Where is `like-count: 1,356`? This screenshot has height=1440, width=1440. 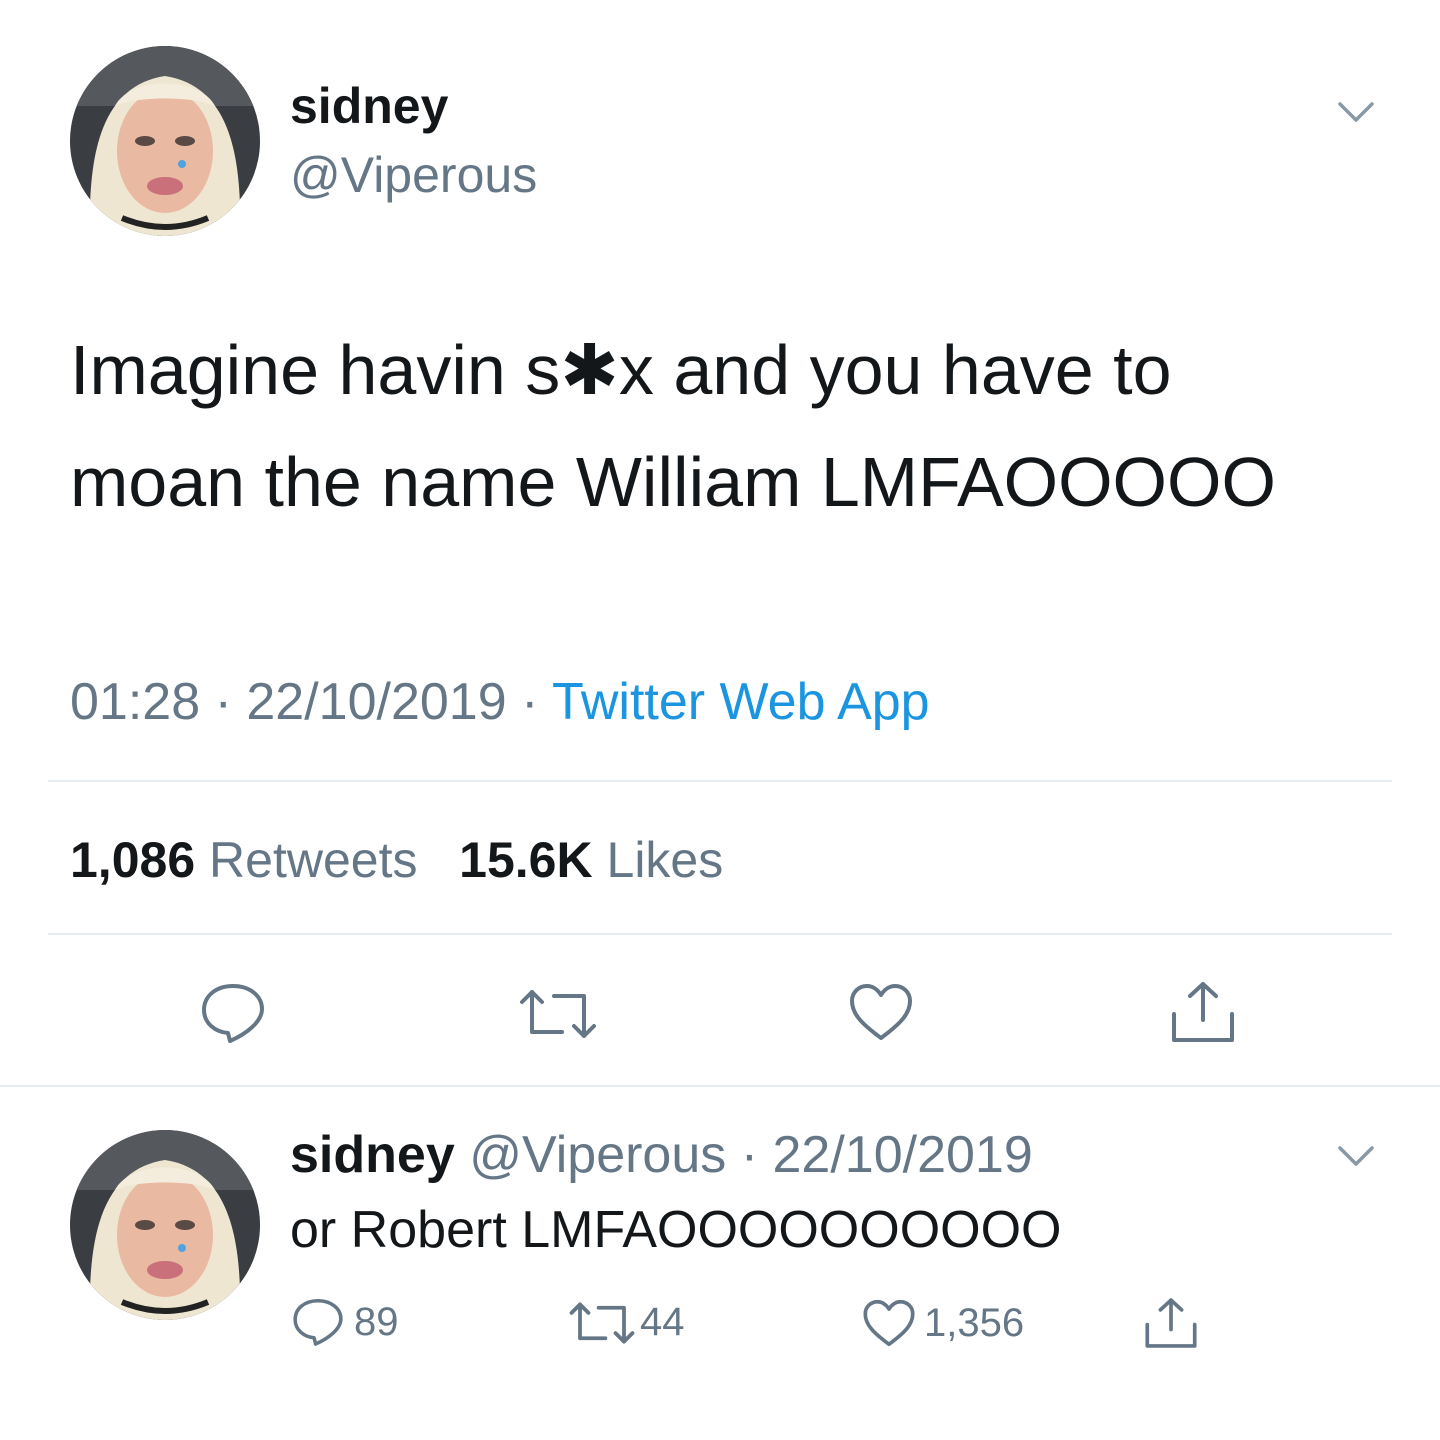
like-count: 1,356 is located at coordinates (974, 1322).